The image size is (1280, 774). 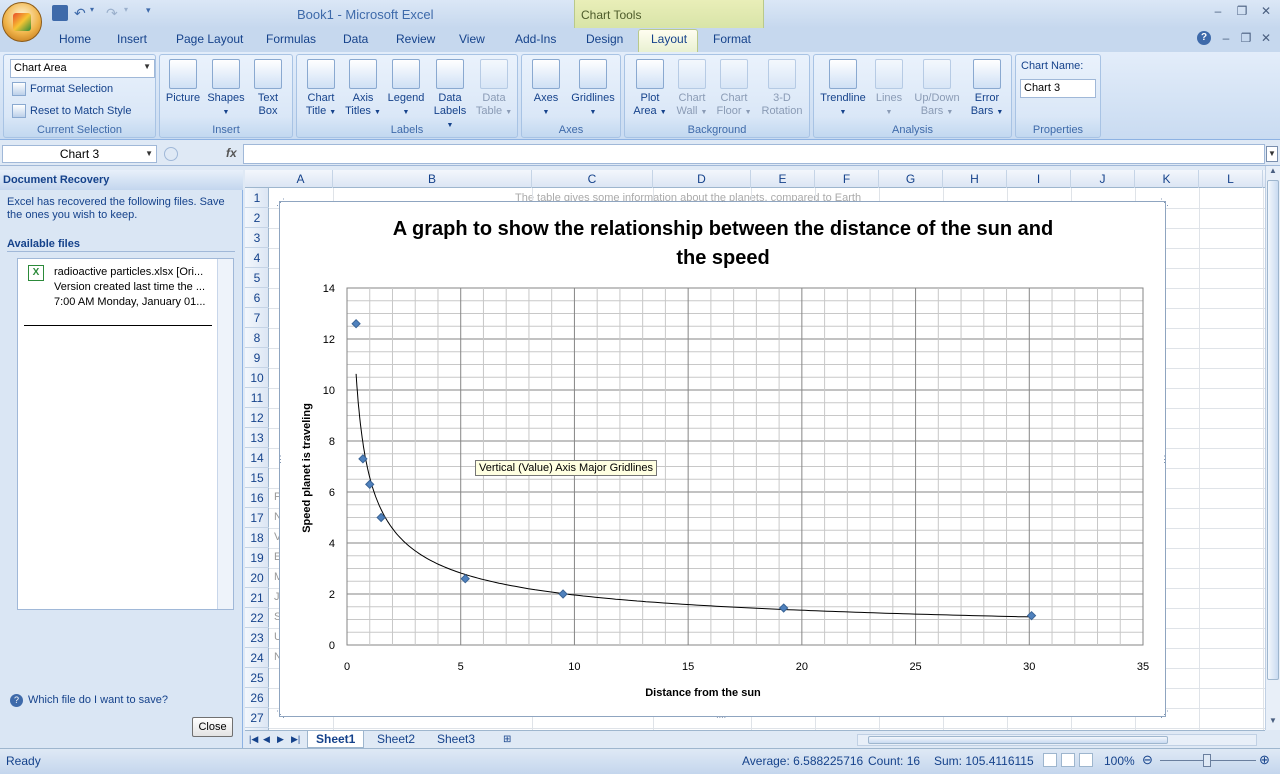 I want to click on workbook-minimize-icon: –, so click(x=1226, y=38).